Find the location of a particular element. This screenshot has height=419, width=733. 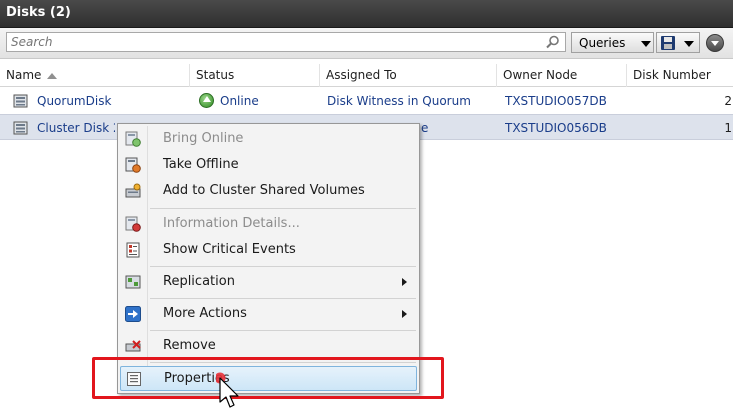

panel-title: Disks (2) is located at coordinates (38, 12).